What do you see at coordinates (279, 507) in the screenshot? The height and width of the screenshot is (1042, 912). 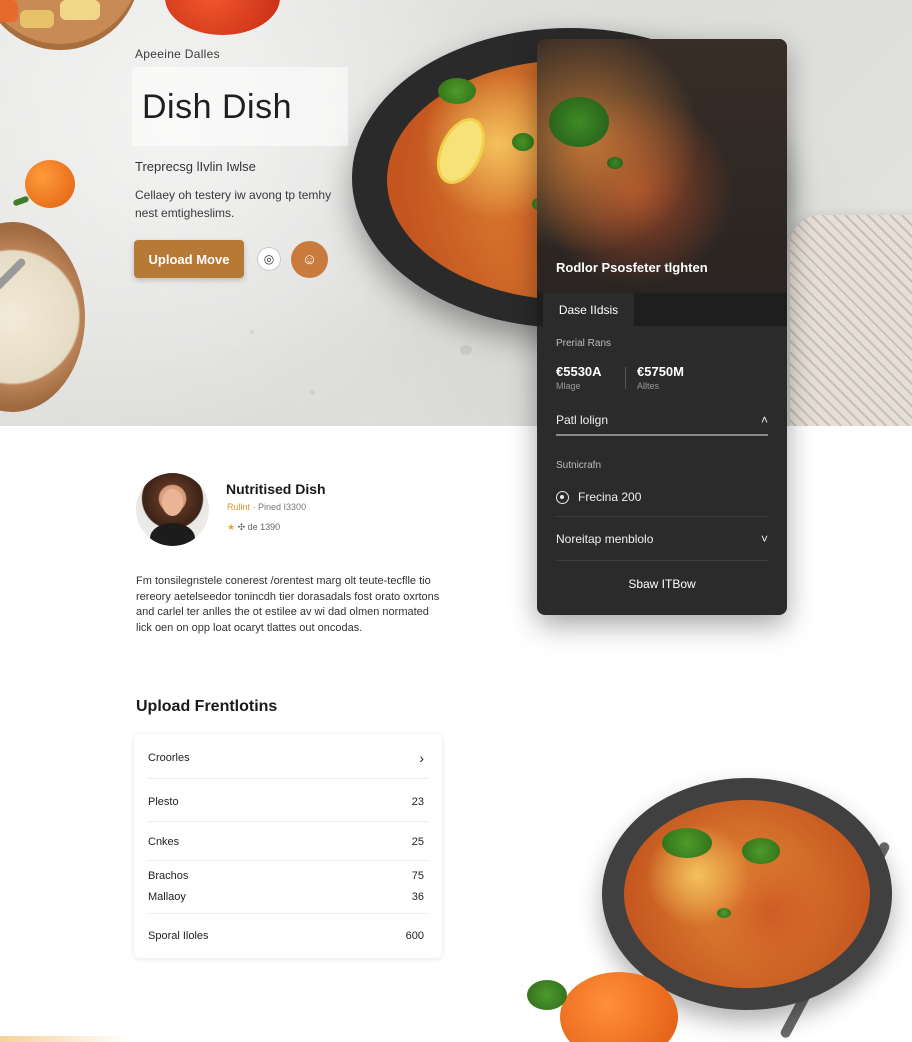 I see `profile-meta-text: · Pined I3300` at bounding box center [279, 507].